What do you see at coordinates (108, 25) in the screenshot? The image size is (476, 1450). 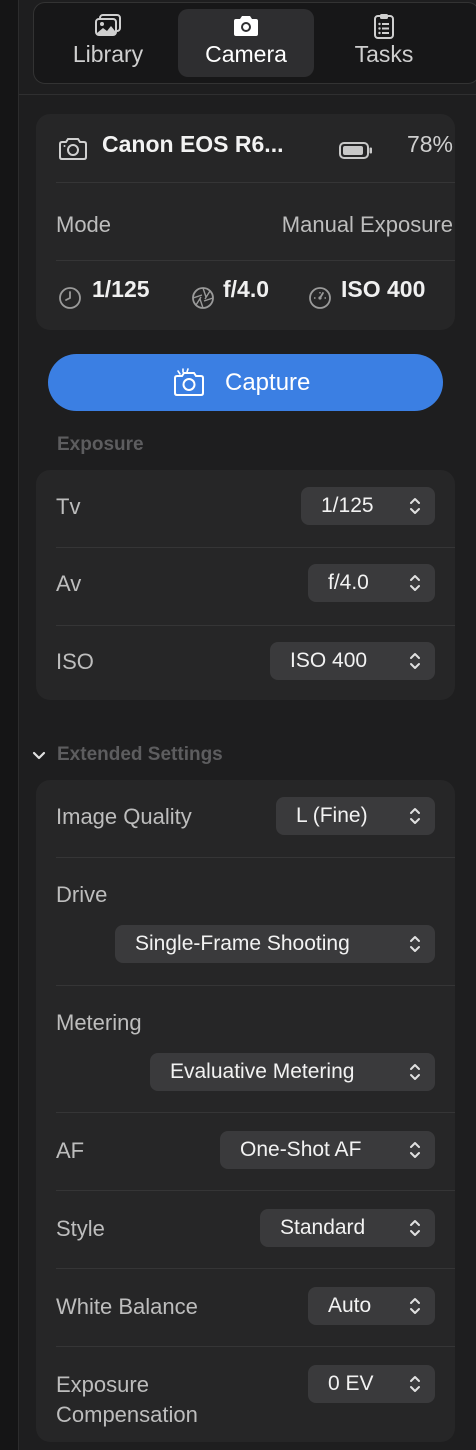 I see `photo-library-icon` at bounding box center [108, 25].